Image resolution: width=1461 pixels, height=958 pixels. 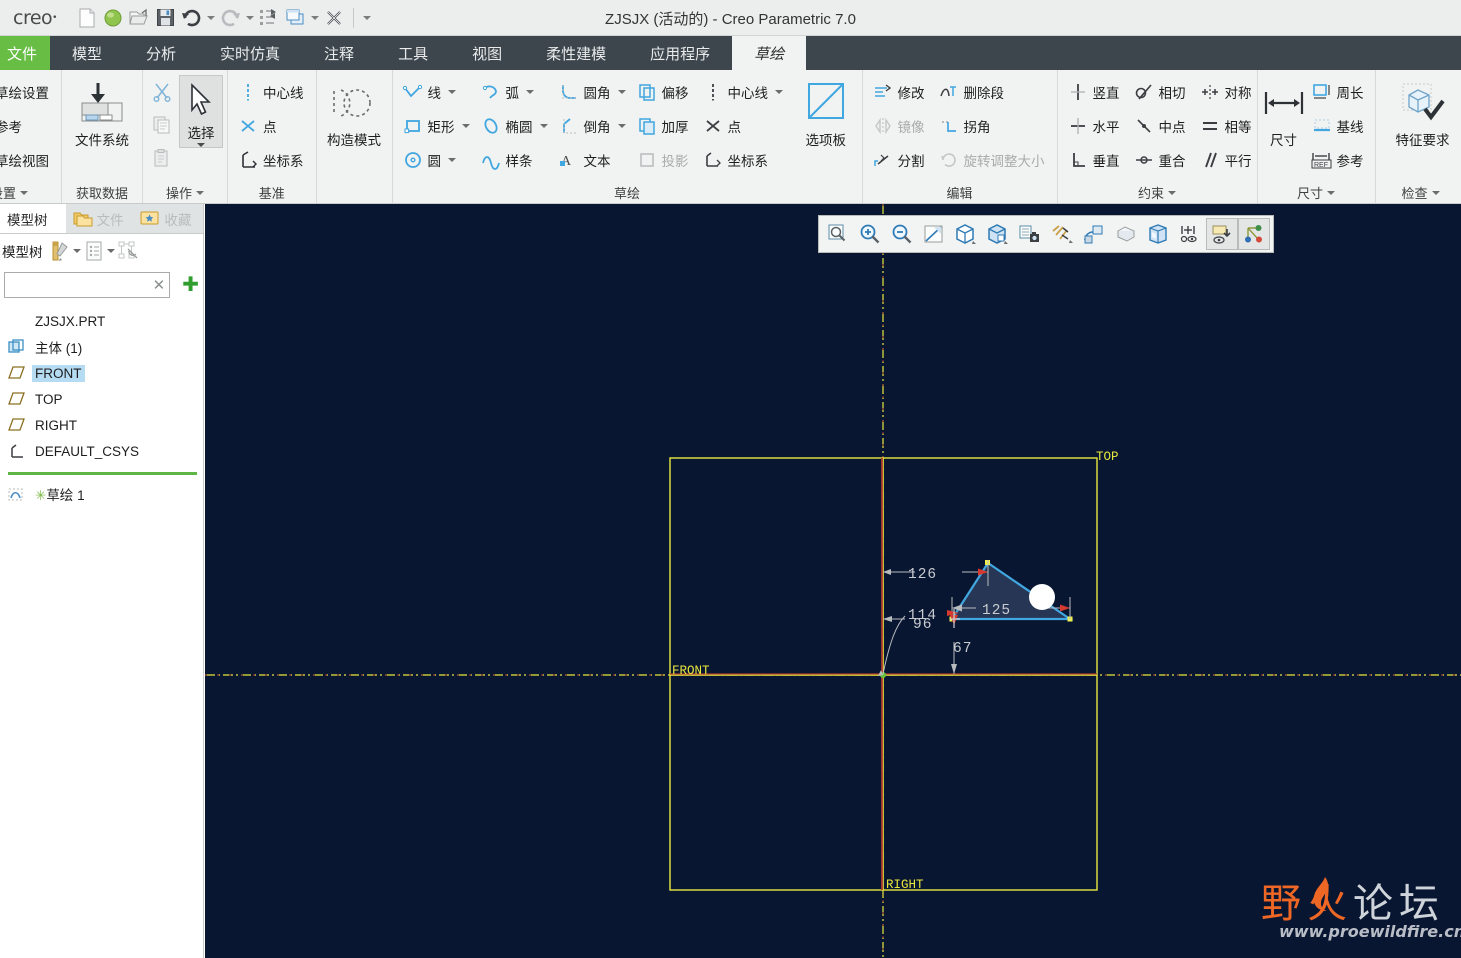 What do you see at coordinates (94, 251) in the screenshot?
I see `tree-display-icon` at bounding box center [94, 251].